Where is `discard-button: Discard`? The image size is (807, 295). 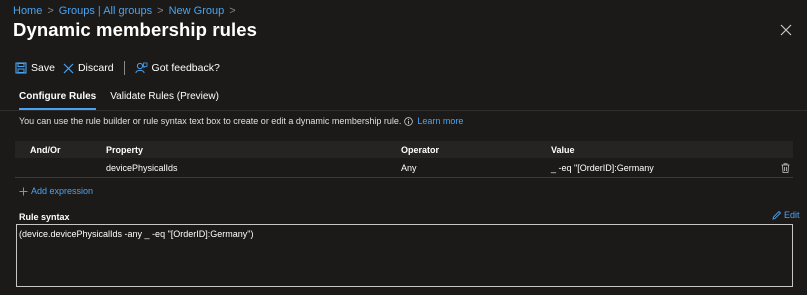
discard-button: Discard is located at coordinates (88, 68).